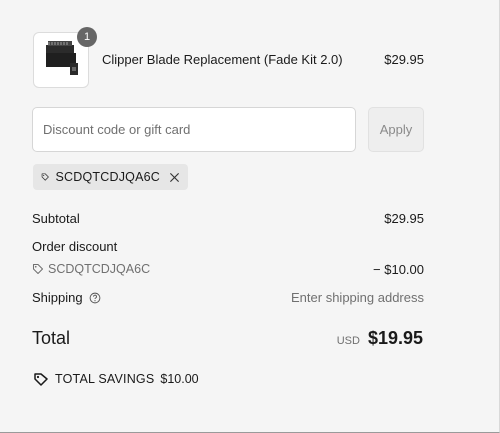 This screenshot has width=500, height=433. What do you see at coordinates (228, 298) in the screenshot?
I see `shipping-row: Shipping Enter shipping address` at bounding box center [228, 298].